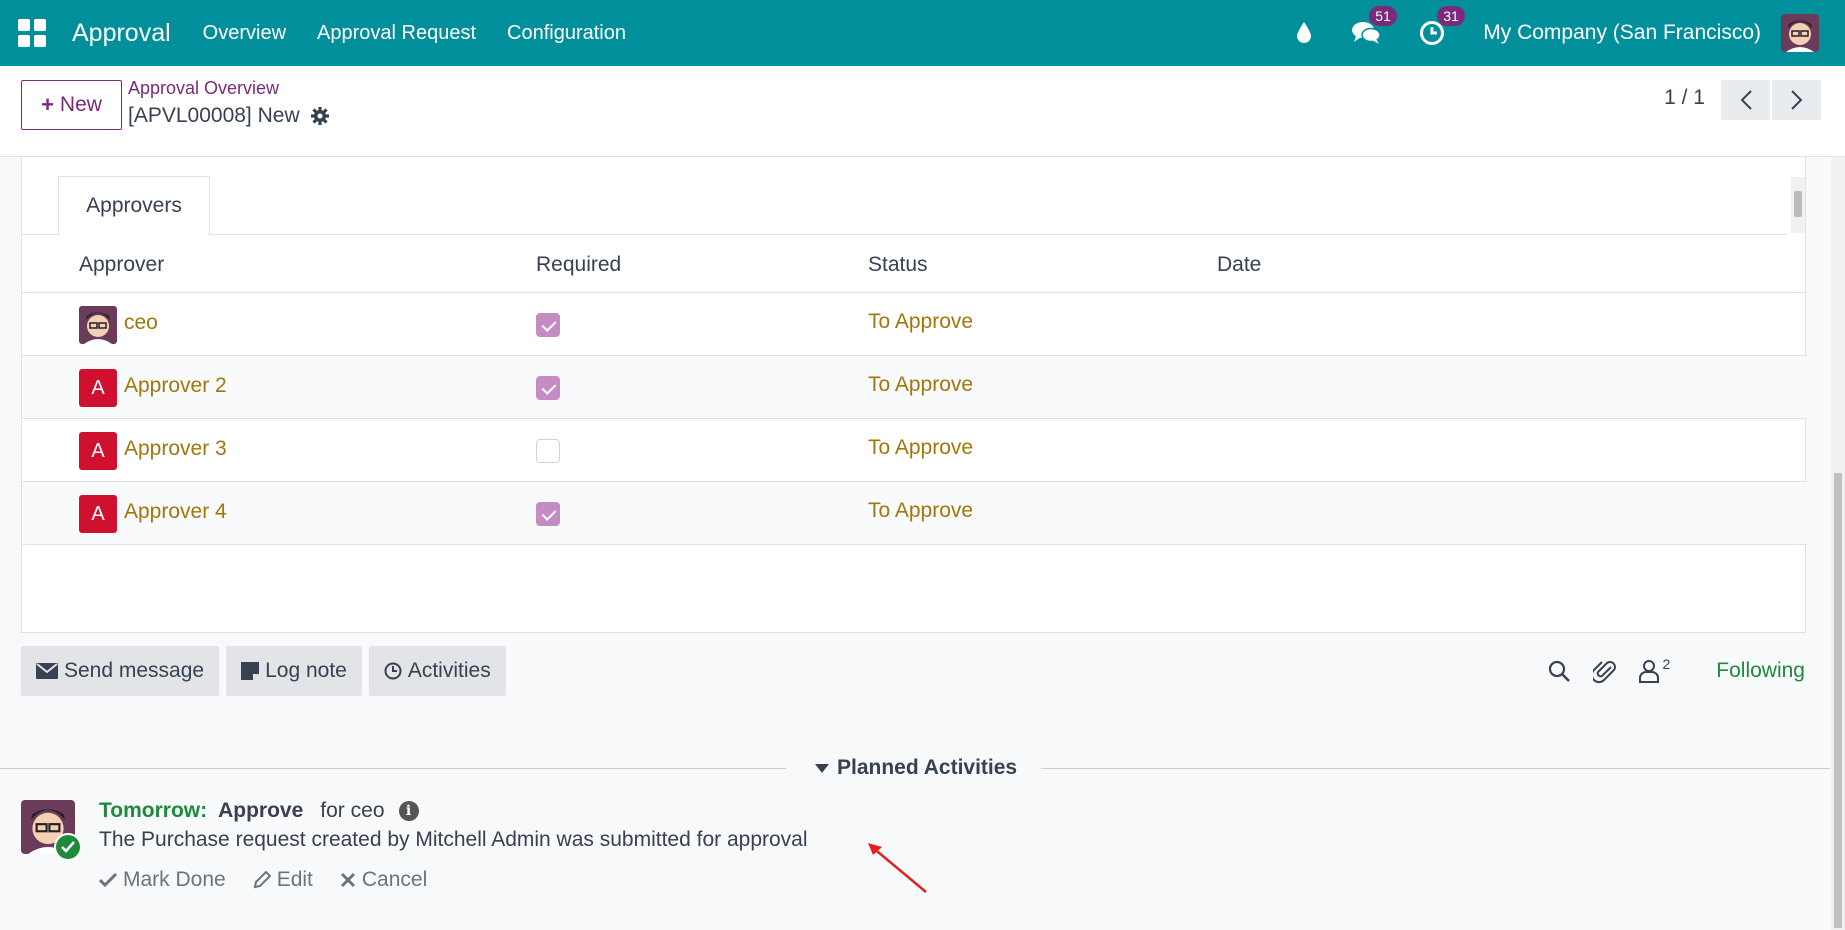 The width and height of the screenshot is (1845, 930). I want to click on notebook-tabs: Approvers, so click(904, 196).